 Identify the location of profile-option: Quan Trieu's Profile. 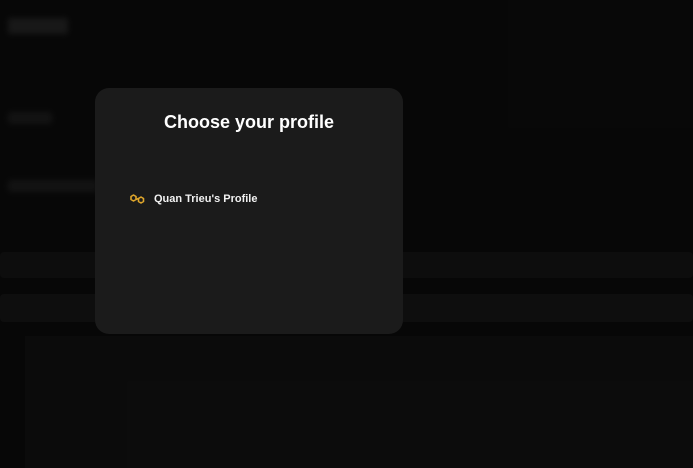
(193, 199).